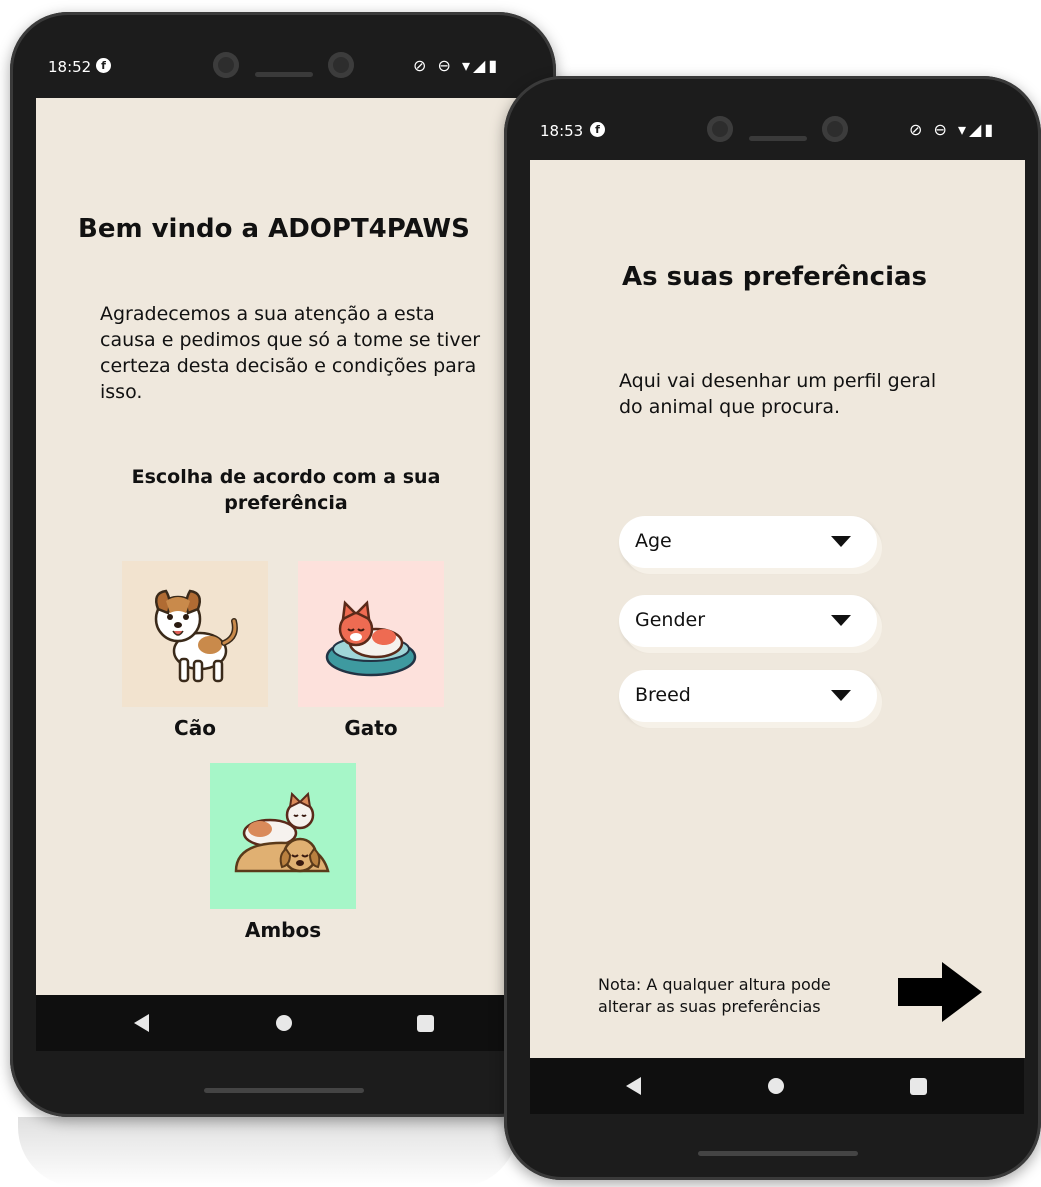 This screenshot has height=1187, width=1041. Describe the element at coordinates (748, 621) in the screenshot. I see `gender-dropdown: Gender` at that location.